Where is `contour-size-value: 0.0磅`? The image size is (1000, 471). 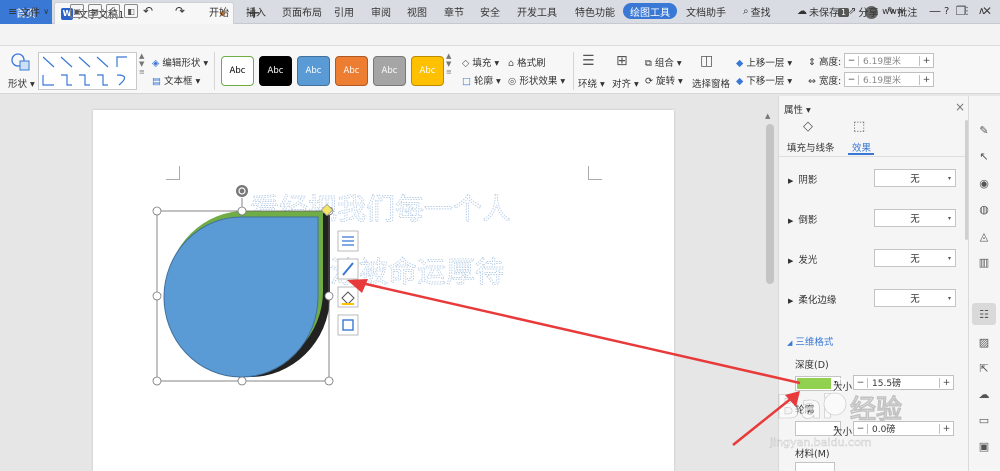
contour-size-value: 0.0磅 is located at coordinates (903, 428).